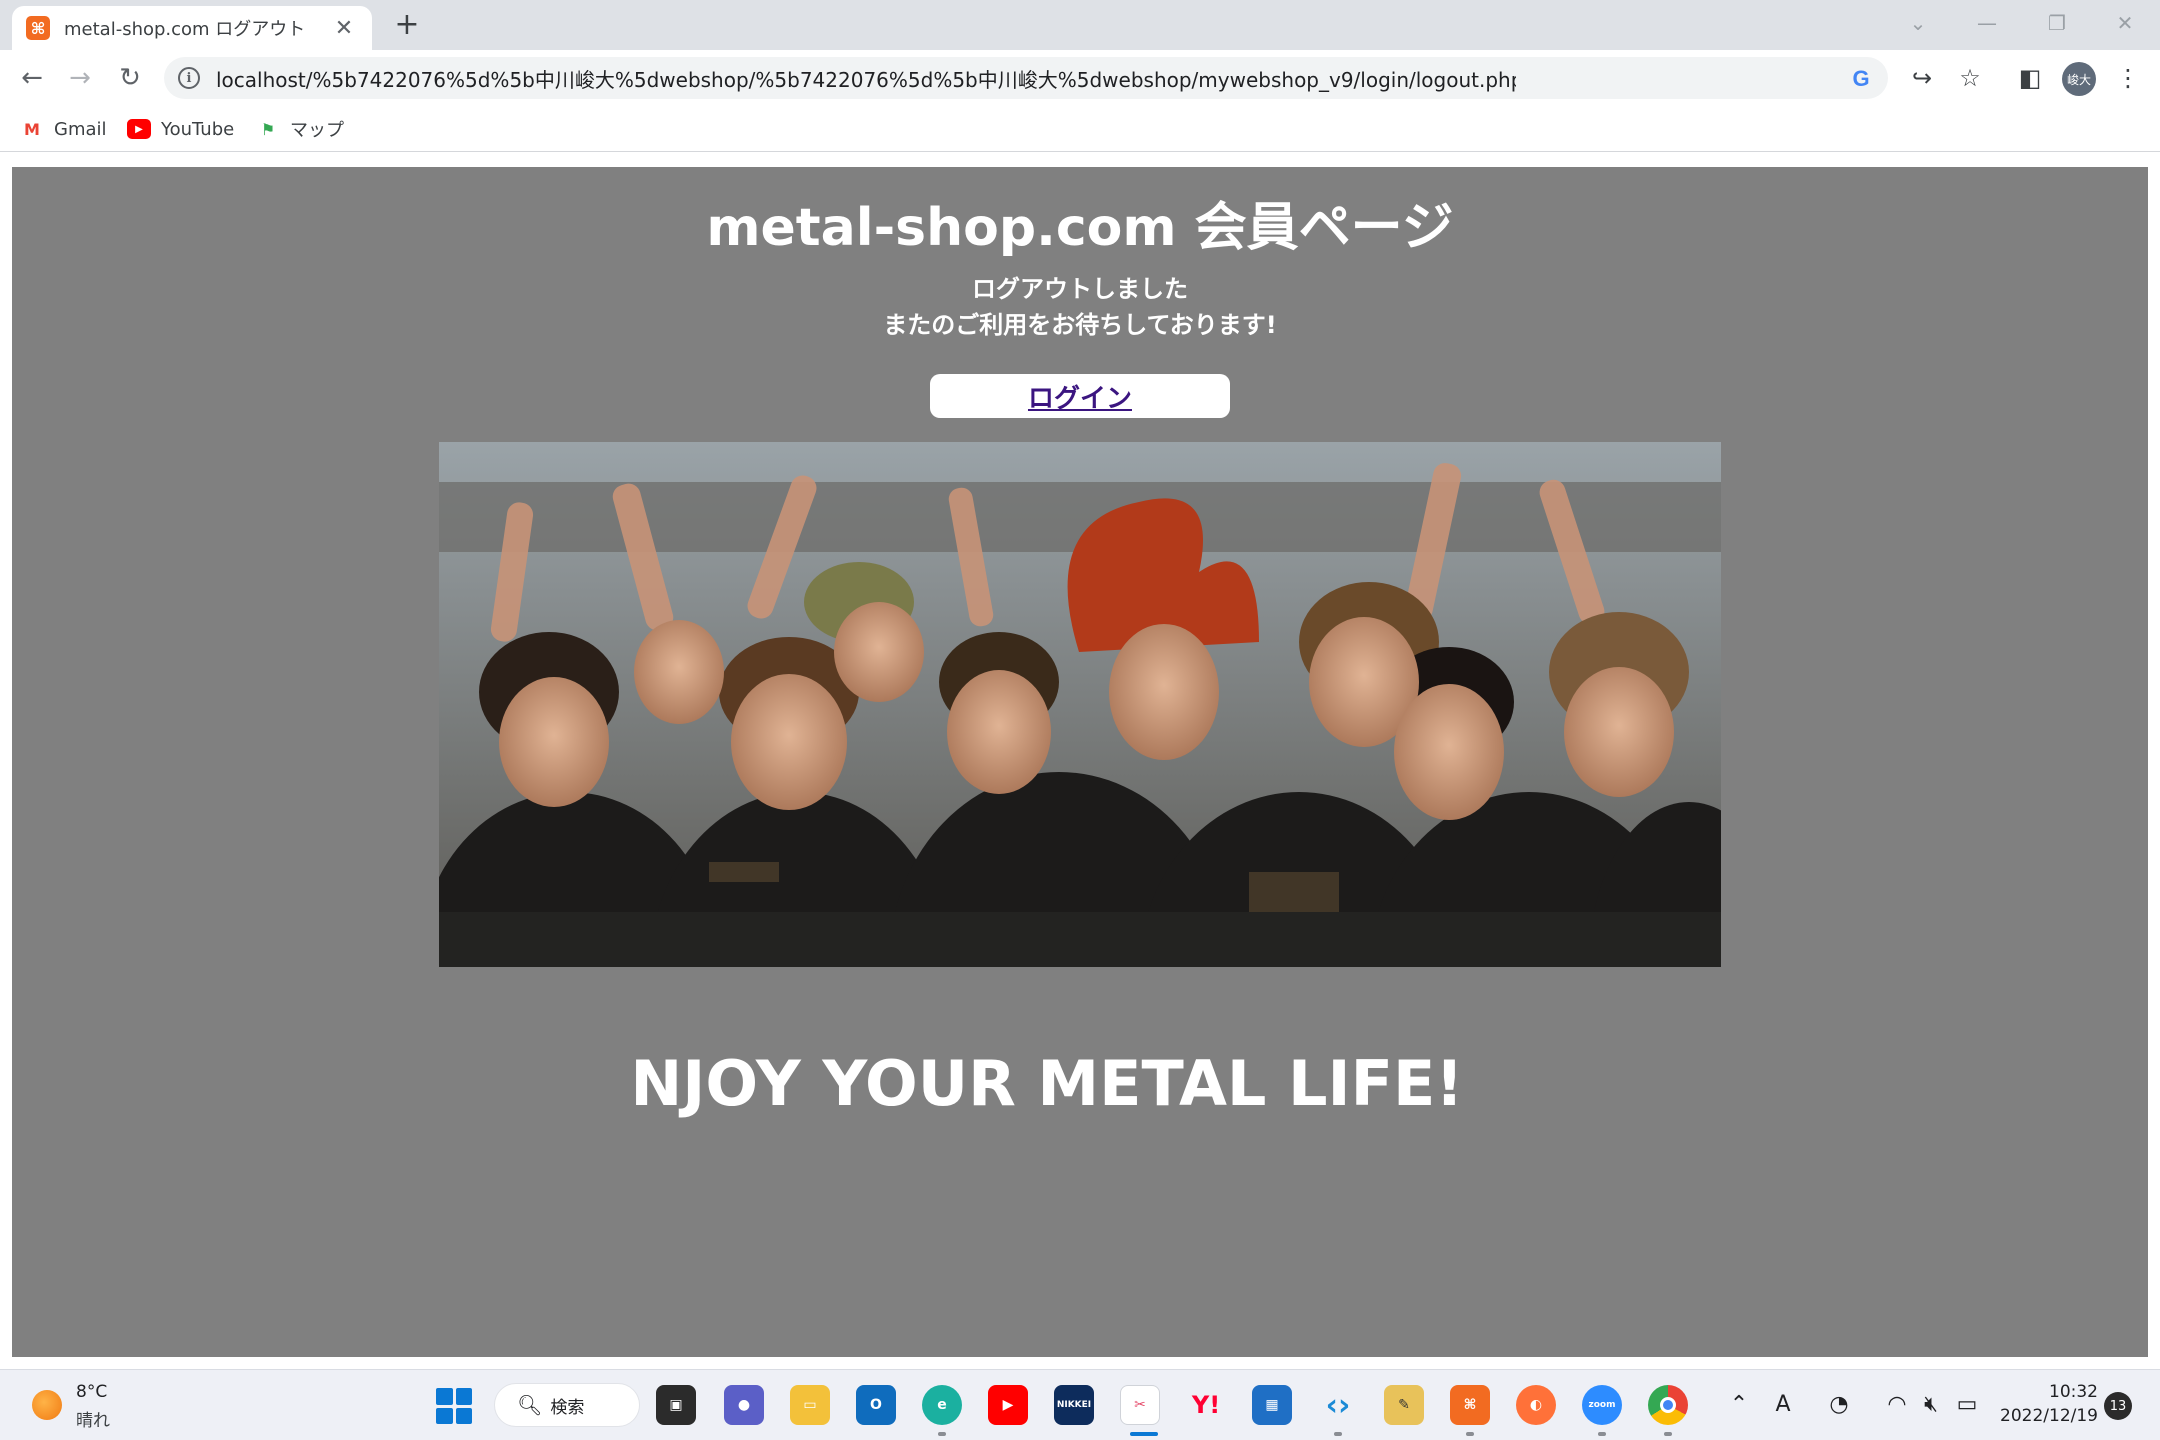 The width and height of the screenshot is (2160, 1440). I want to click on back-button: ←, so click(32, 78).